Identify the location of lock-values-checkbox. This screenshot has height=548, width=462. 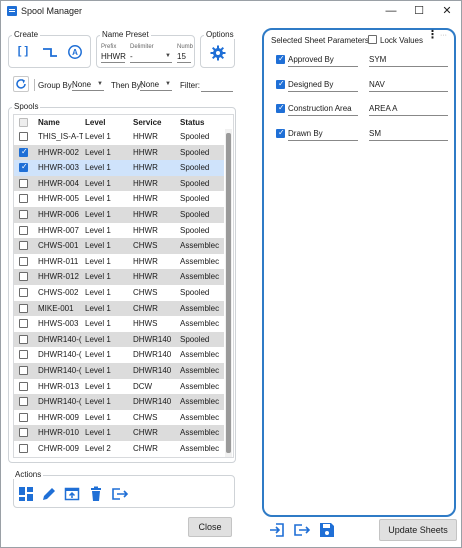
(372, 39).